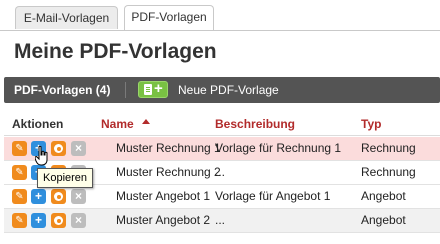 The width and height of the screenshot is (440, 244). Describe the element at coordinates (146, 121) in the screenshot. I see `sort-ascending-icon` at that location.